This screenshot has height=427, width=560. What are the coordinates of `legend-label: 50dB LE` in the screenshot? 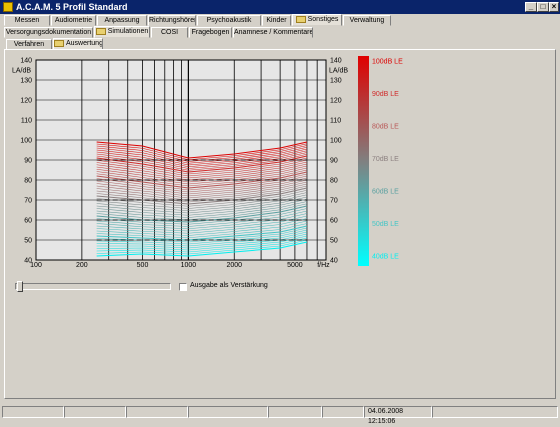 It's located at (385, 224).